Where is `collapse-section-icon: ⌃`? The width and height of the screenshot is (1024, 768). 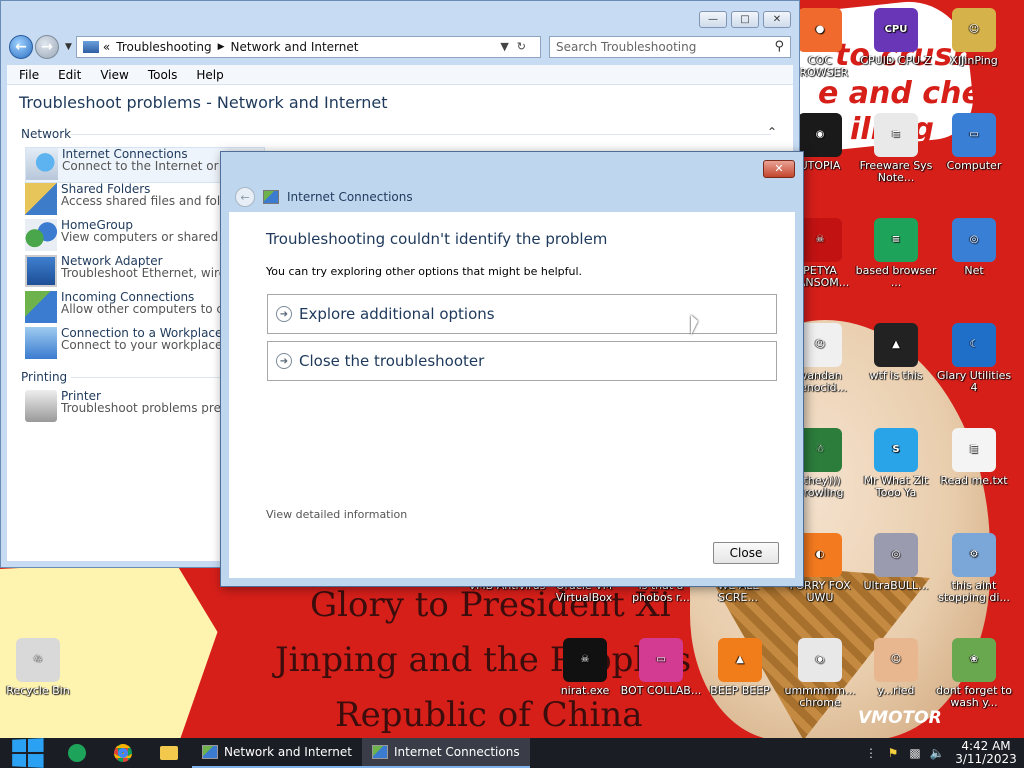 collapse-section-icon: ⌃ is located at coordinates (772, 132).